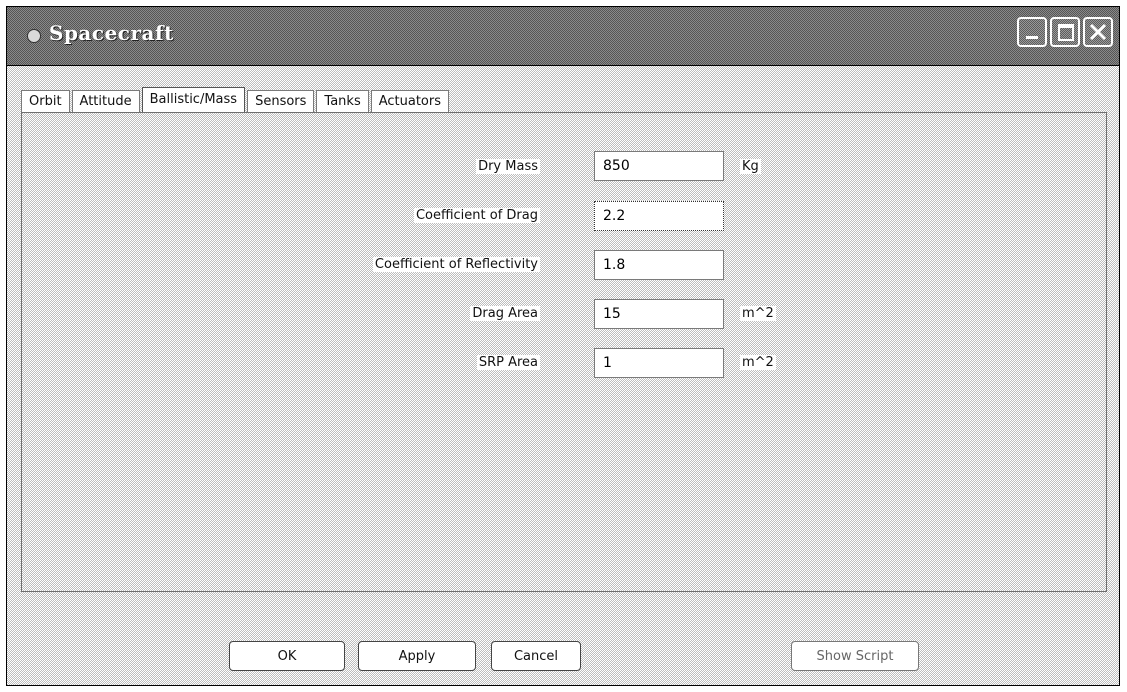  What do you see at coordinates (563, 36) in the screenshot?
I see `title-bar: Spacecraft` at bounding box center [563, 36].